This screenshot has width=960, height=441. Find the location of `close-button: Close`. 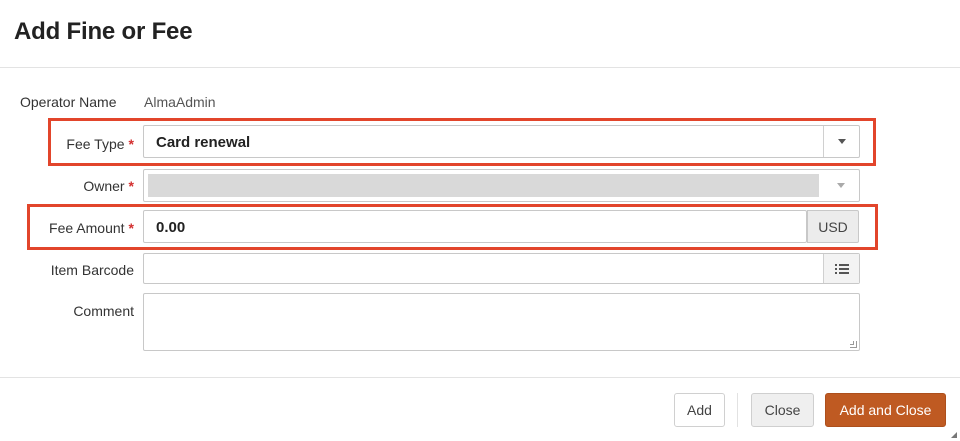

close-button: Close is located at coordinates (782, 410).